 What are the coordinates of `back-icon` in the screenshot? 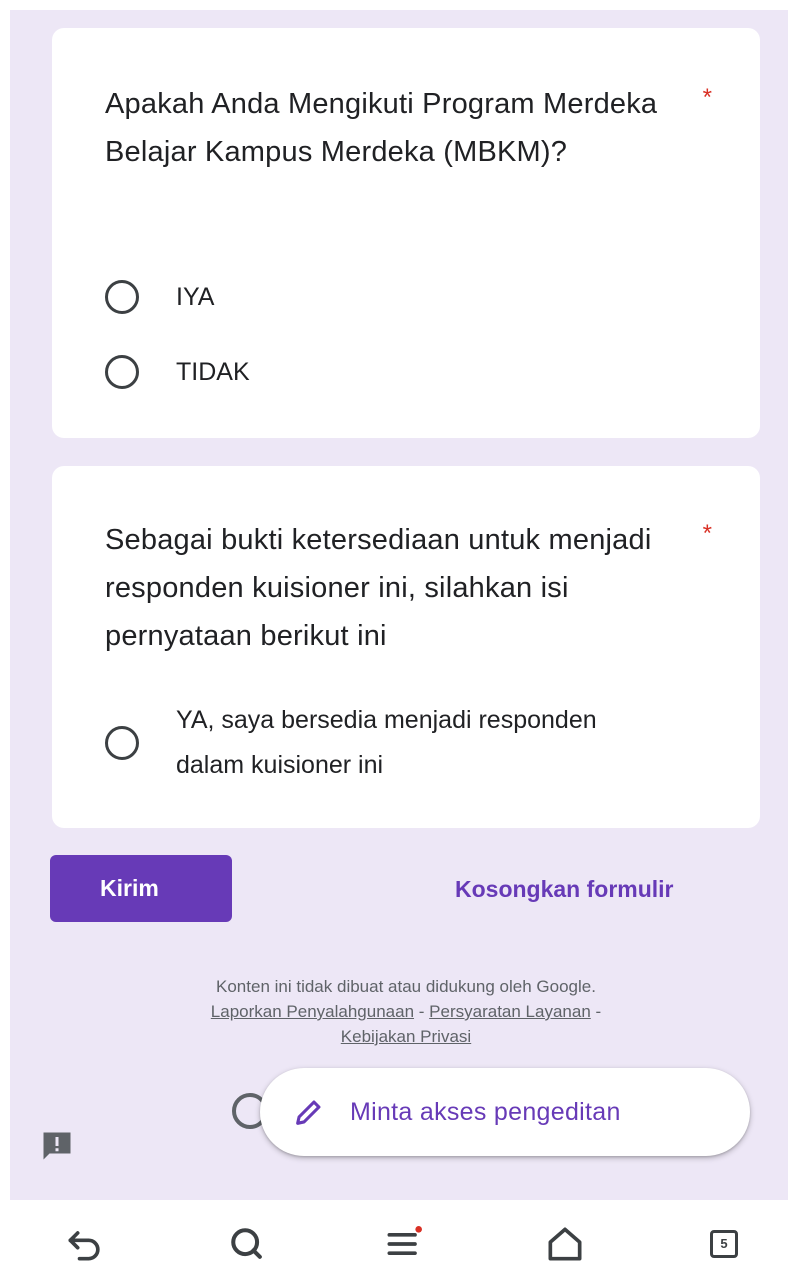 It's located at (85, 1244).